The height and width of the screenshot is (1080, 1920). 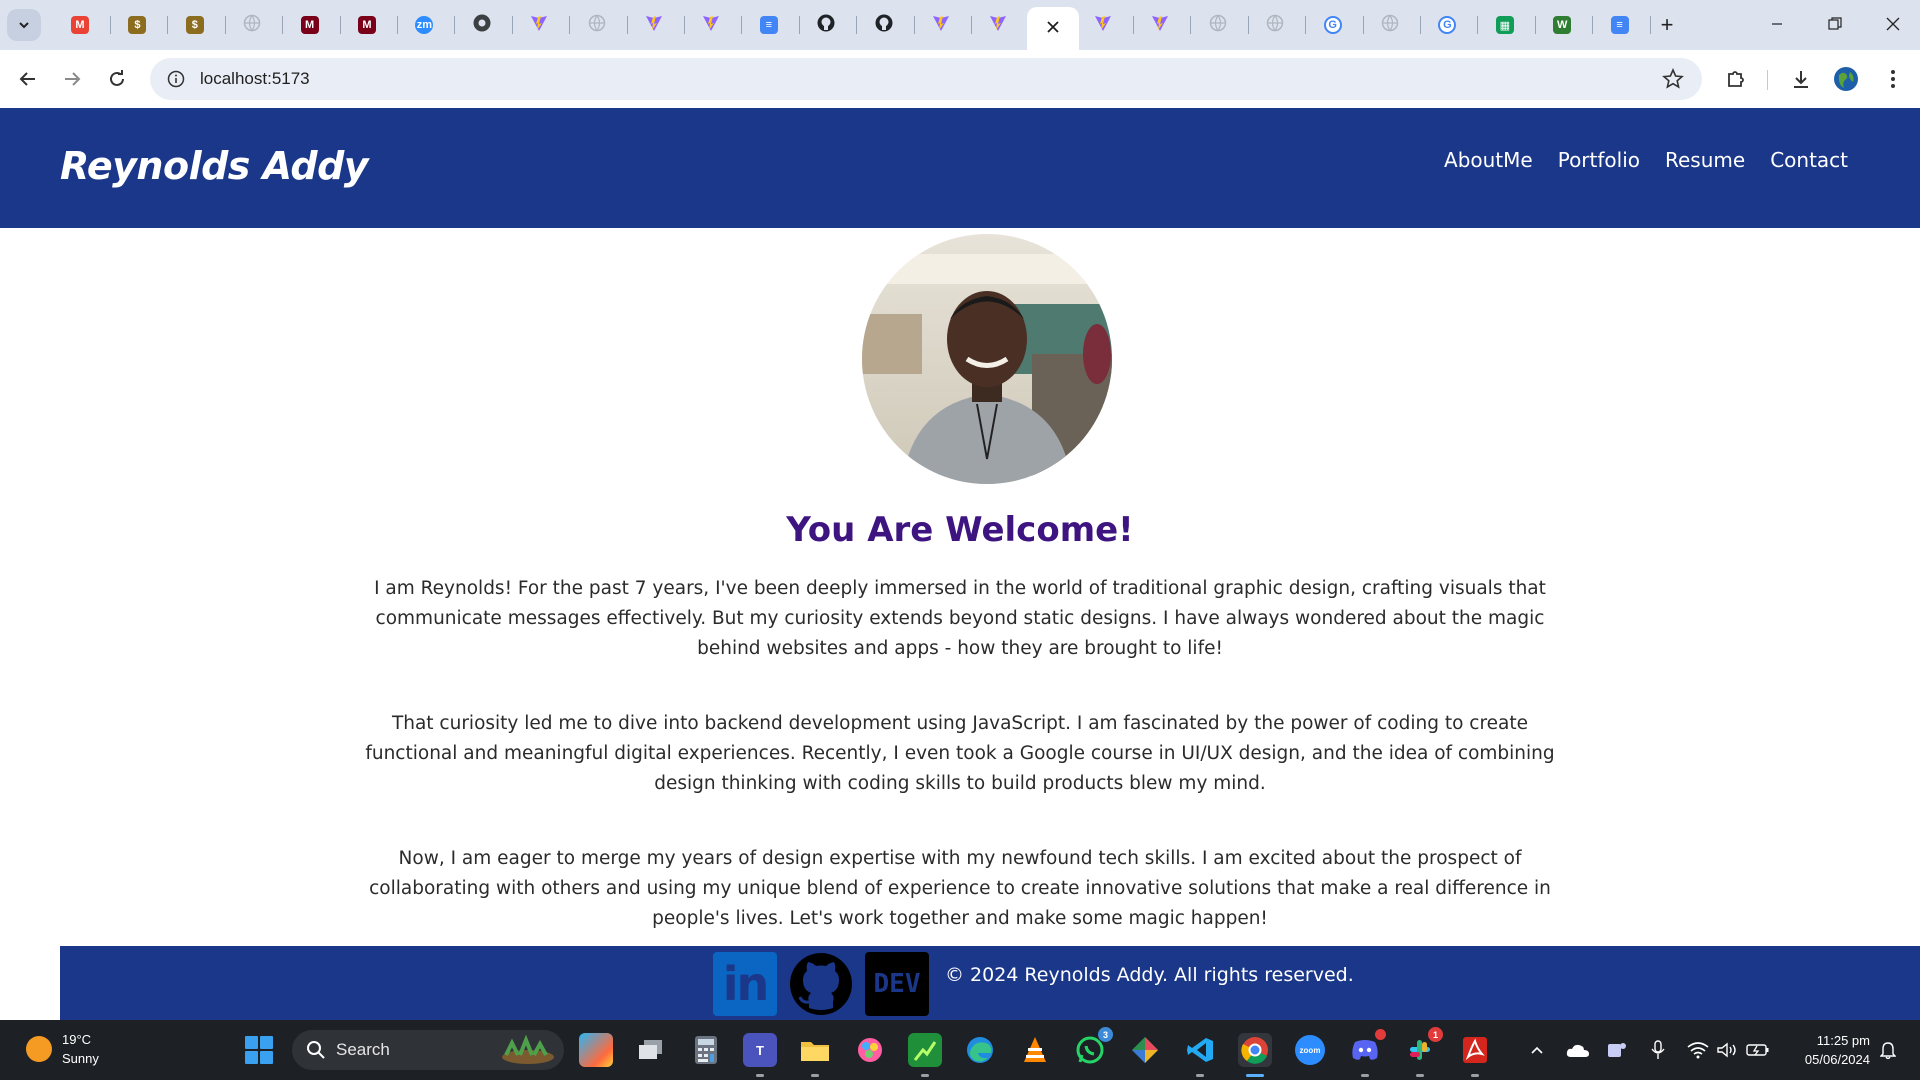 I want to click on close-window-button, so click(x=1892, y=24).